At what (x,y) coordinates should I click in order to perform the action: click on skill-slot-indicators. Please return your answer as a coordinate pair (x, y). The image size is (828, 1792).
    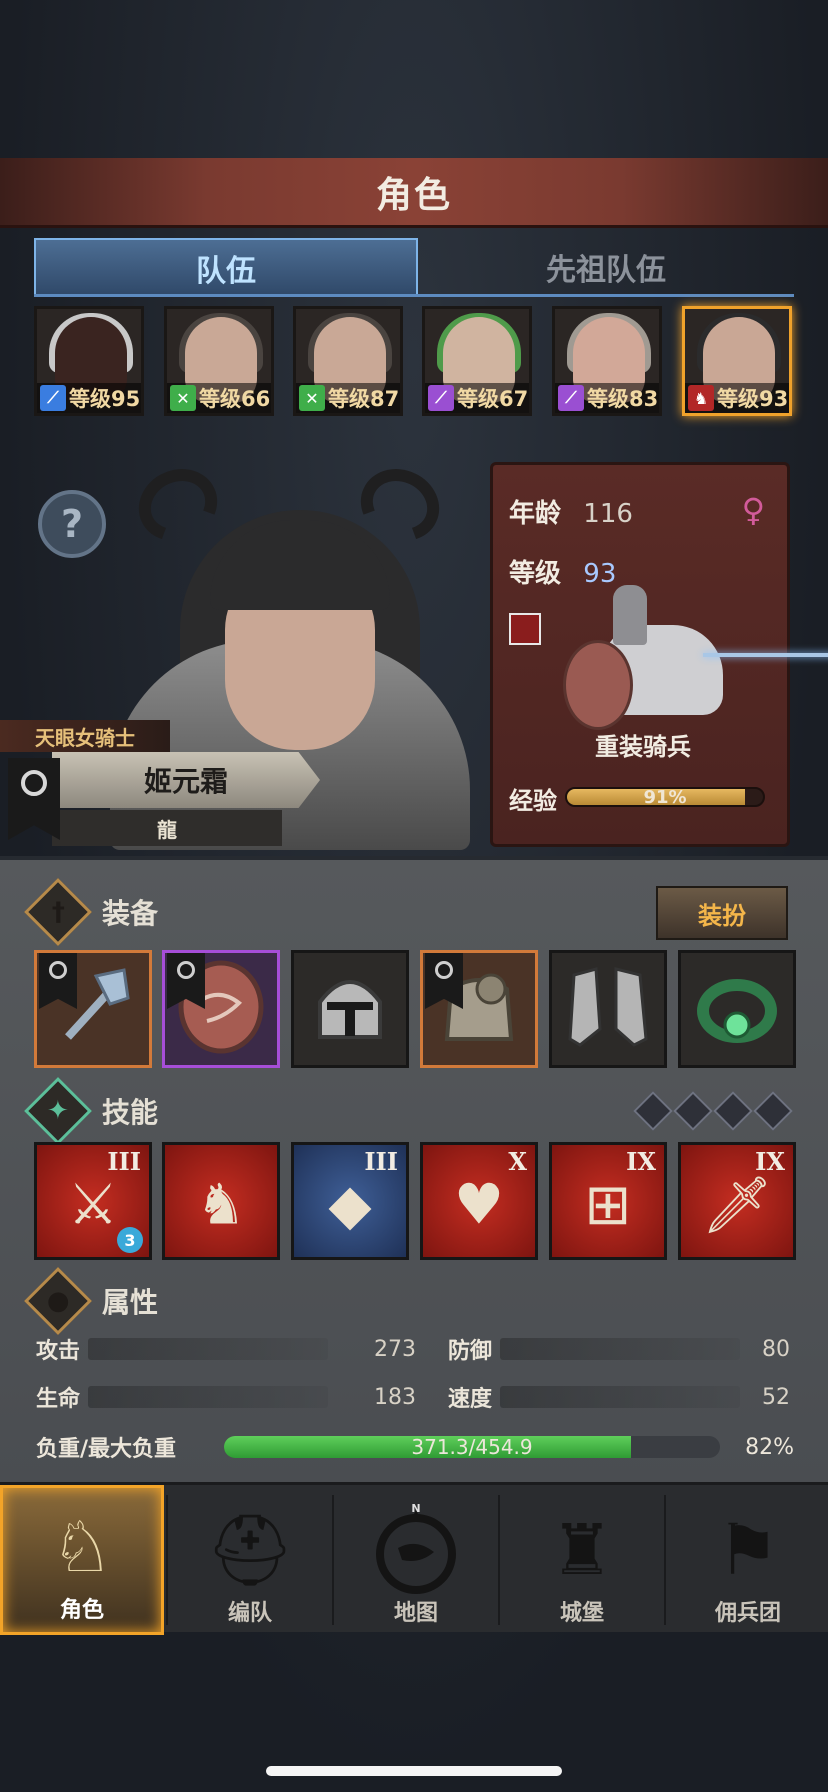
    Looking at the image, I should click on (713, 1111).